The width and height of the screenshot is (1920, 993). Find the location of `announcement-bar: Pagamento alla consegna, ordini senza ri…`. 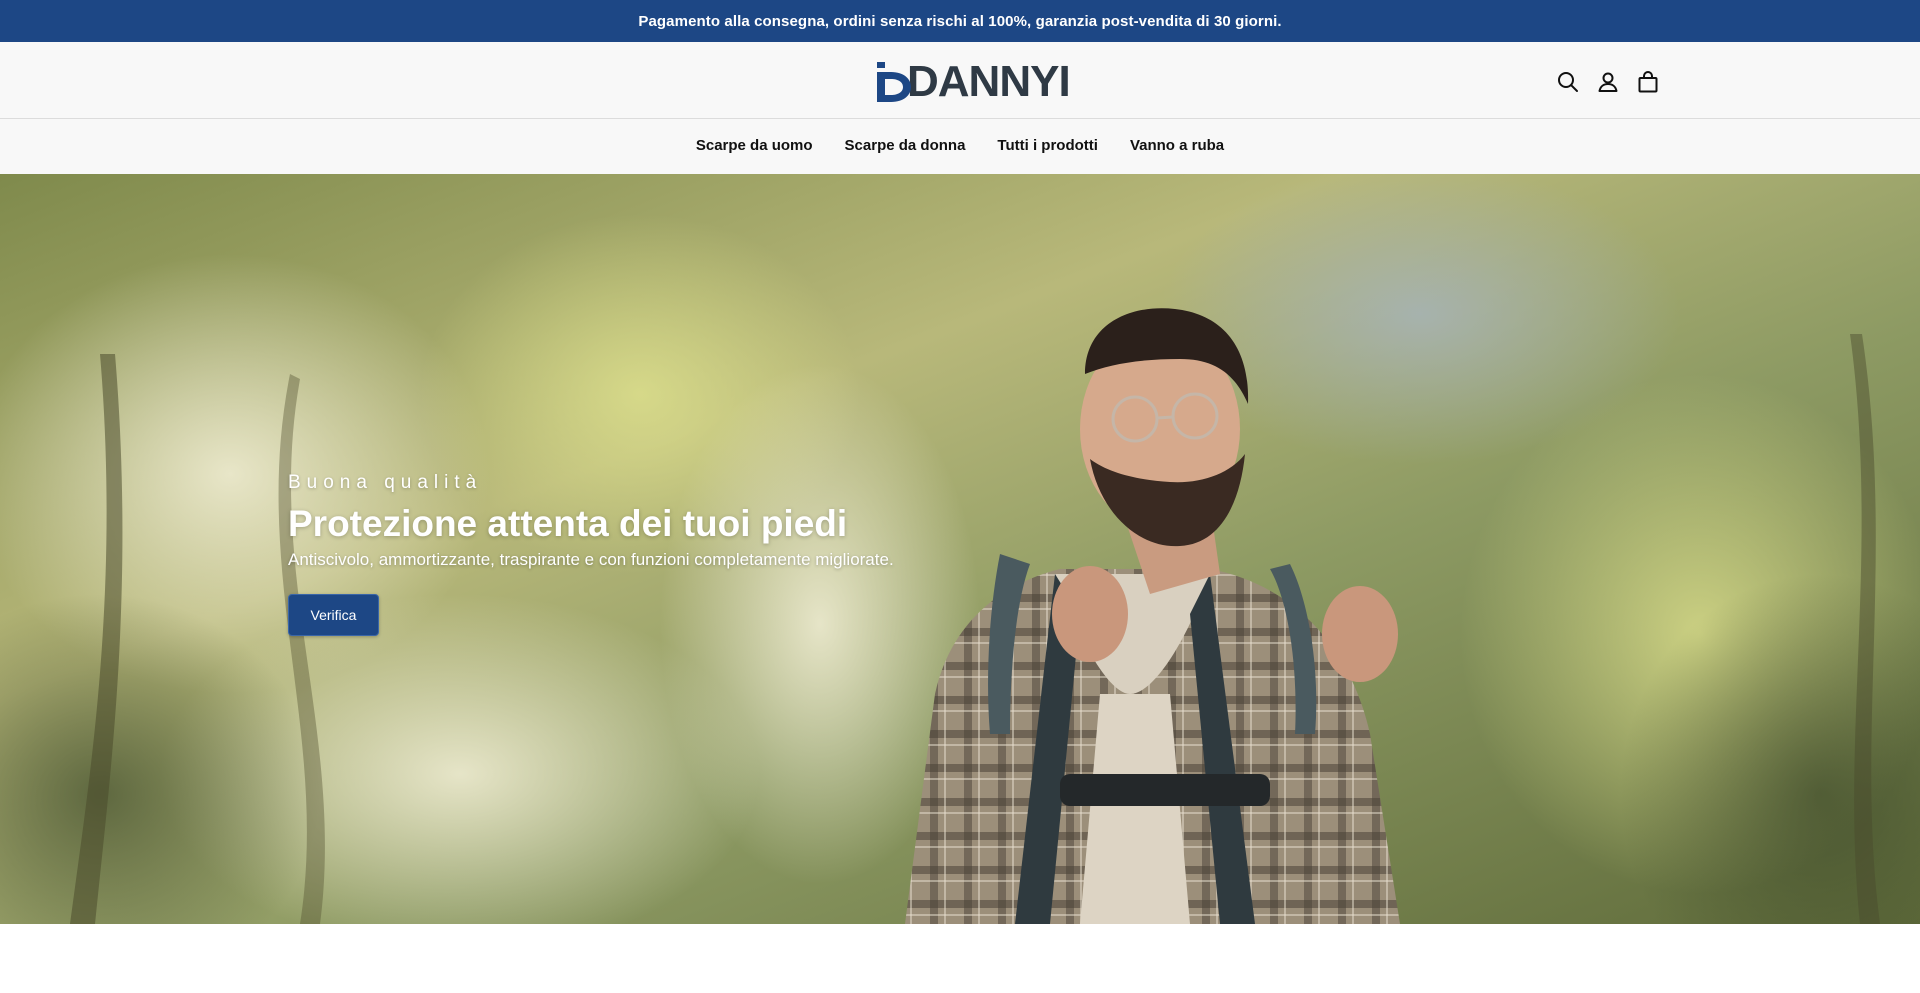

announcement-bar: Pagamento alla consegna, ordini senza ri… is located at coordinates (960, 21).